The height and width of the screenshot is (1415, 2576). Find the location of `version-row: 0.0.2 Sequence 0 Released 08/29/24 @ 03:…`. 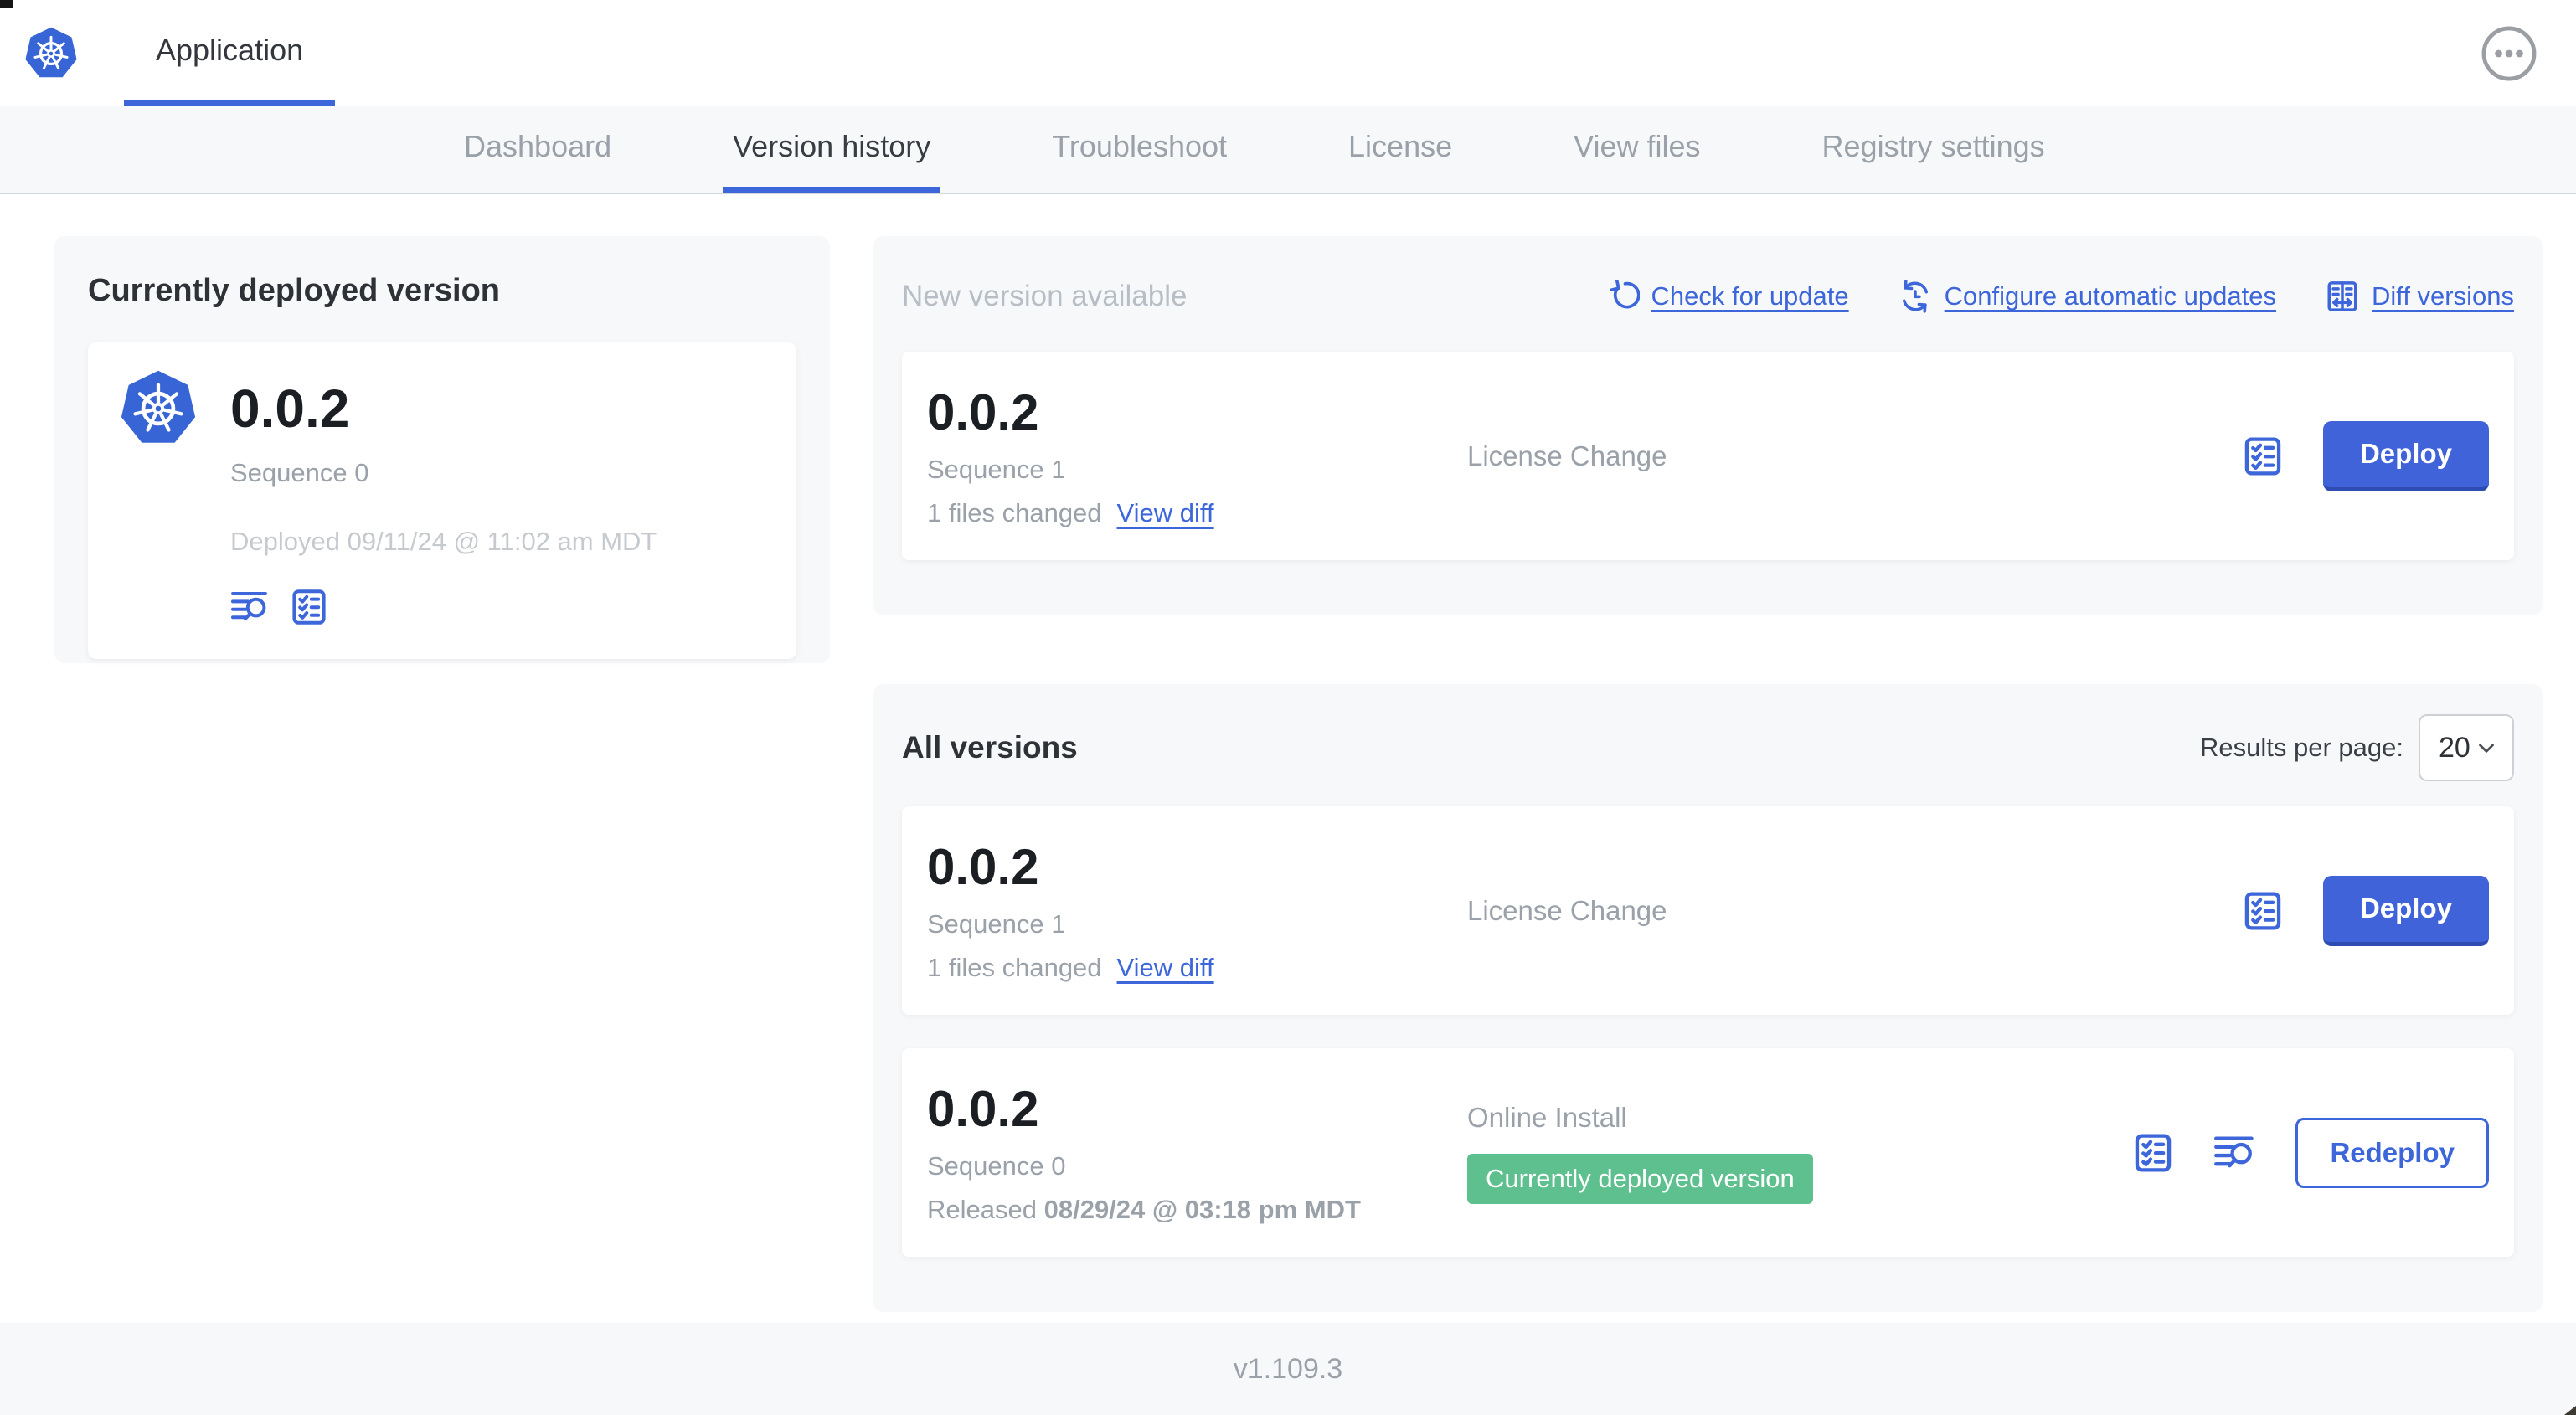

version-row: 0.0.2 Sequence 0 Released 08/29/24 @ 03:… is located at coordinates (1708, 1152).